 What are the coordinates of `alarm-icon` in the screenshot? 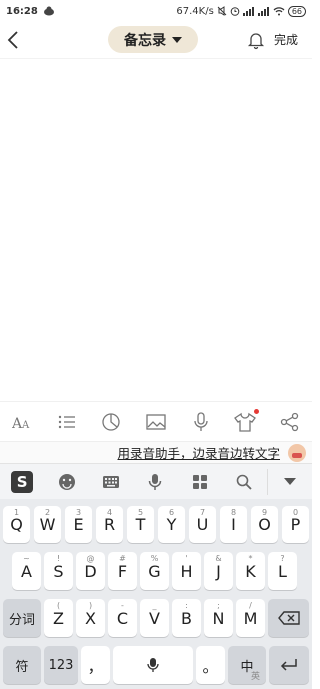 It's located at (235, 11).